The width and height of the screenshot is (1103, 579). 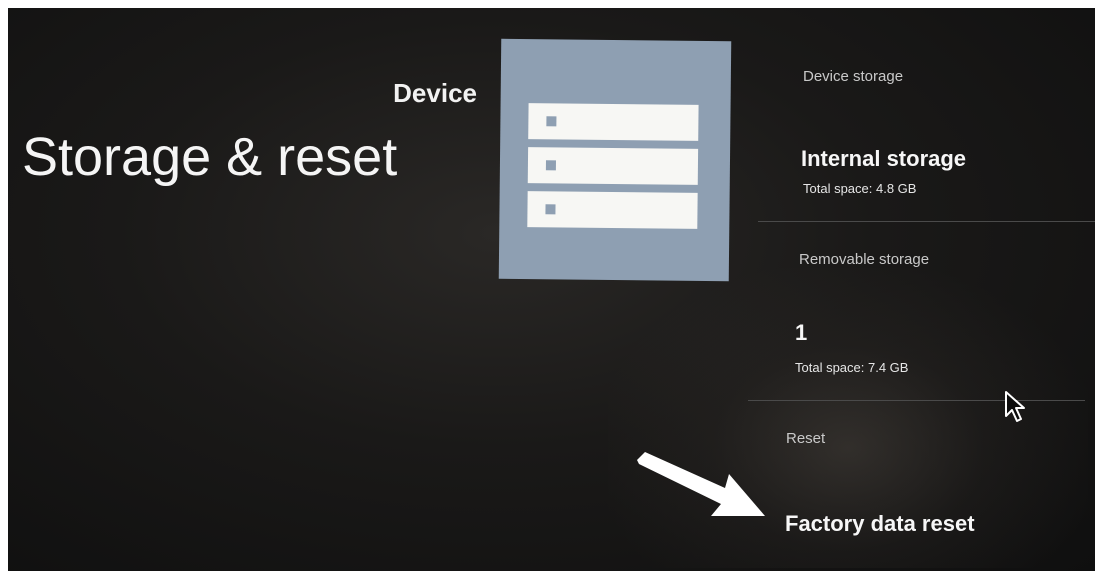 I want to click on category-label: Device, so click(x=435, y=93).